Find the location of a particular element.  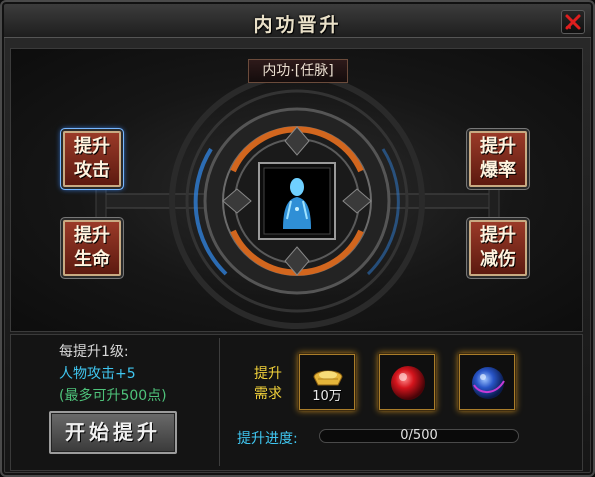

panel-divider is located at coordinates (219, 402).